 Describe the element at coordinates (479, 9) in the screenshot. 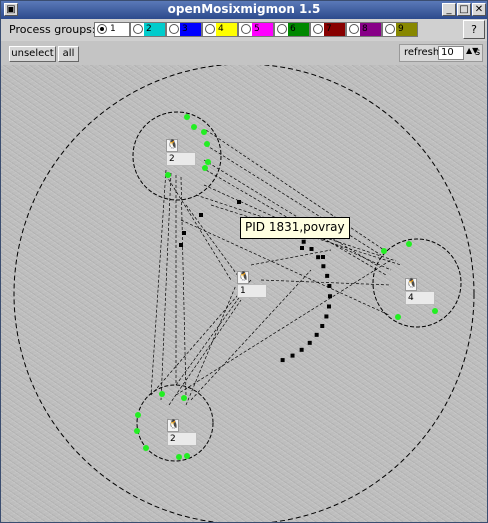

I see `close-button: ✕` at that location.